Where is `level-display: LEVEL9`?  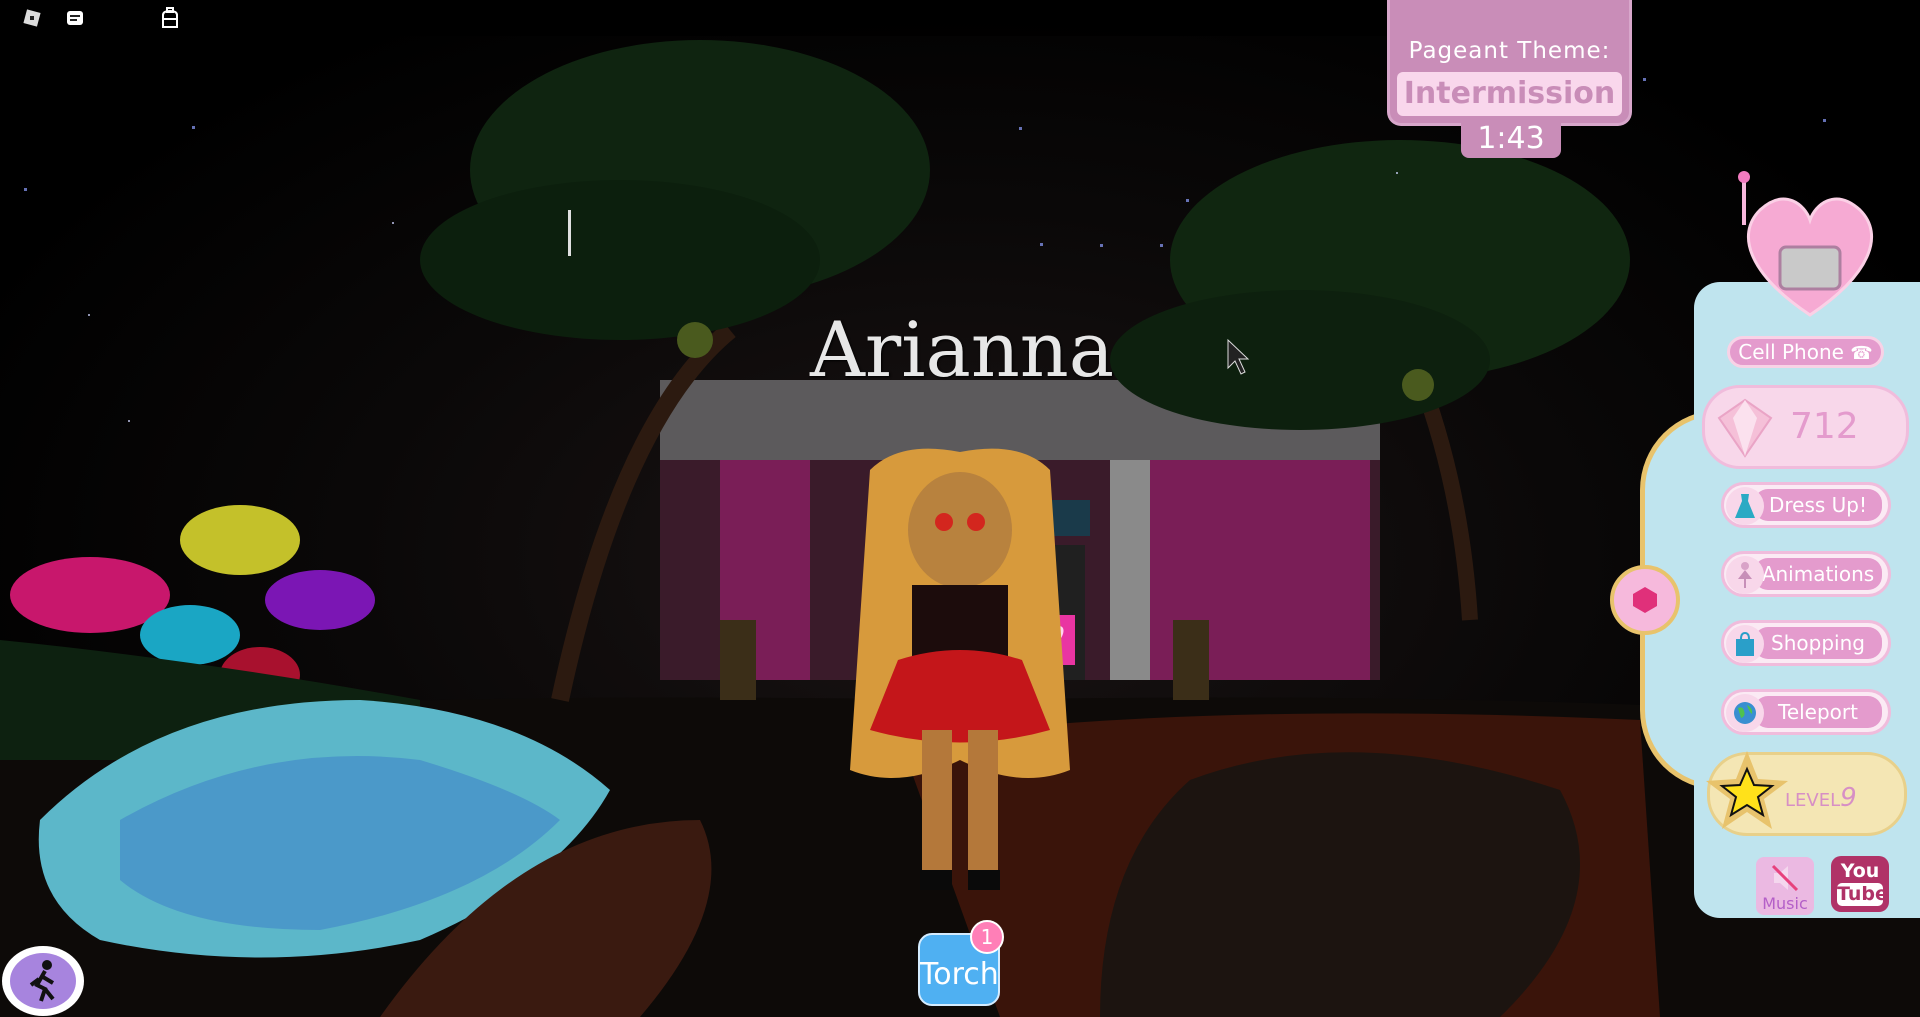
level-display: LEVEL9 is located at coordinates (1806, 793).